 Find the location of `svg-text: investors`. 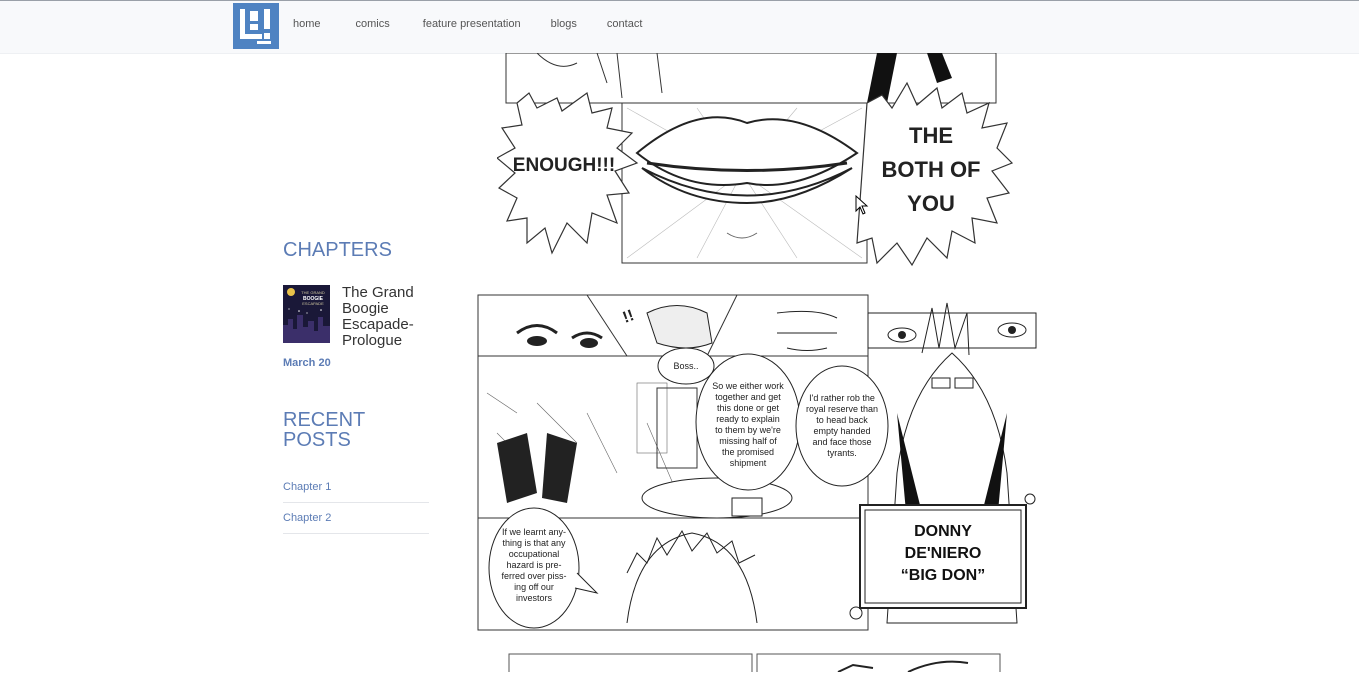

svg-text: investors is located at coordinates (534, 598).